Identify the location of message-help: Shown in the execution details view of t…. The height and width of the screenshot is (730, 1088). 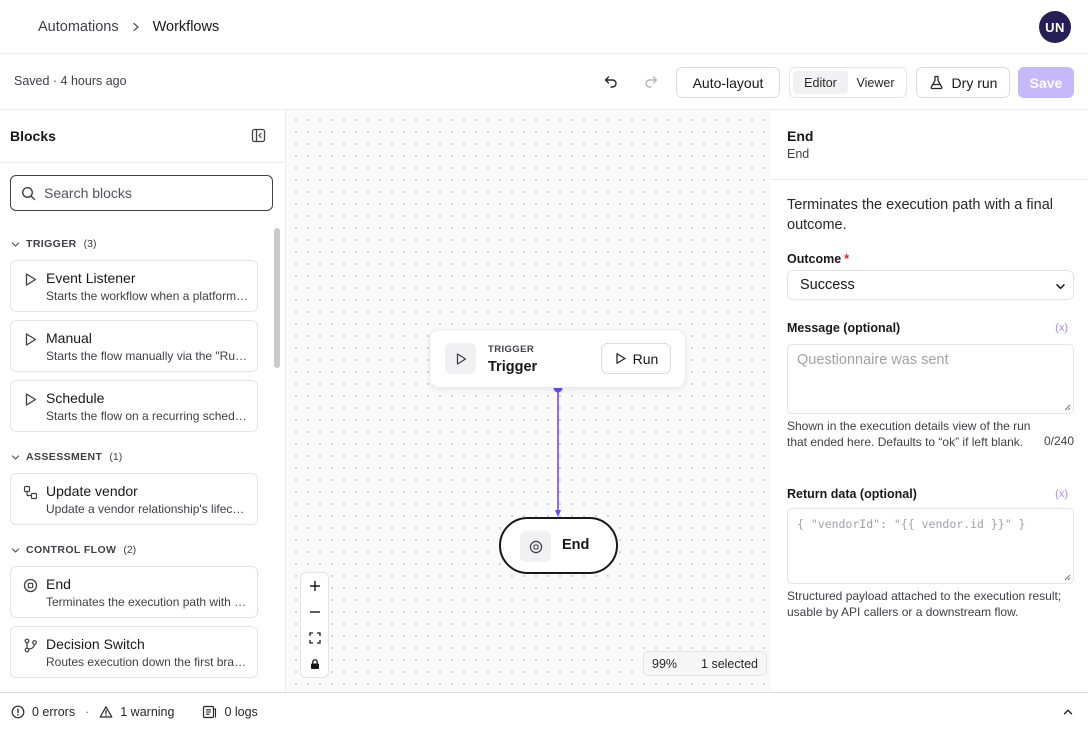
(909, 434).